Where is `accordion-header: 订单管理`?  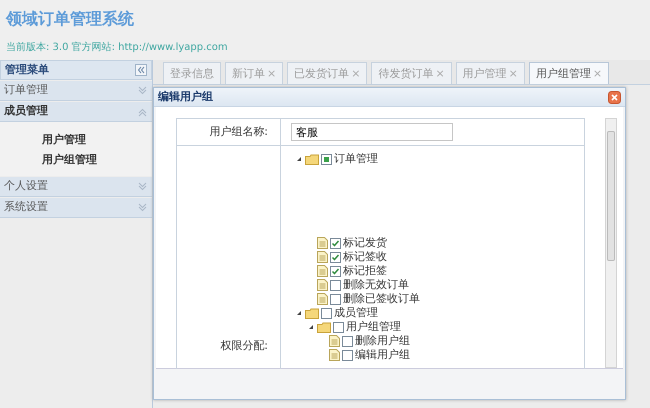
accordion-header: 订单管理 is located at coordinates (76, 91).